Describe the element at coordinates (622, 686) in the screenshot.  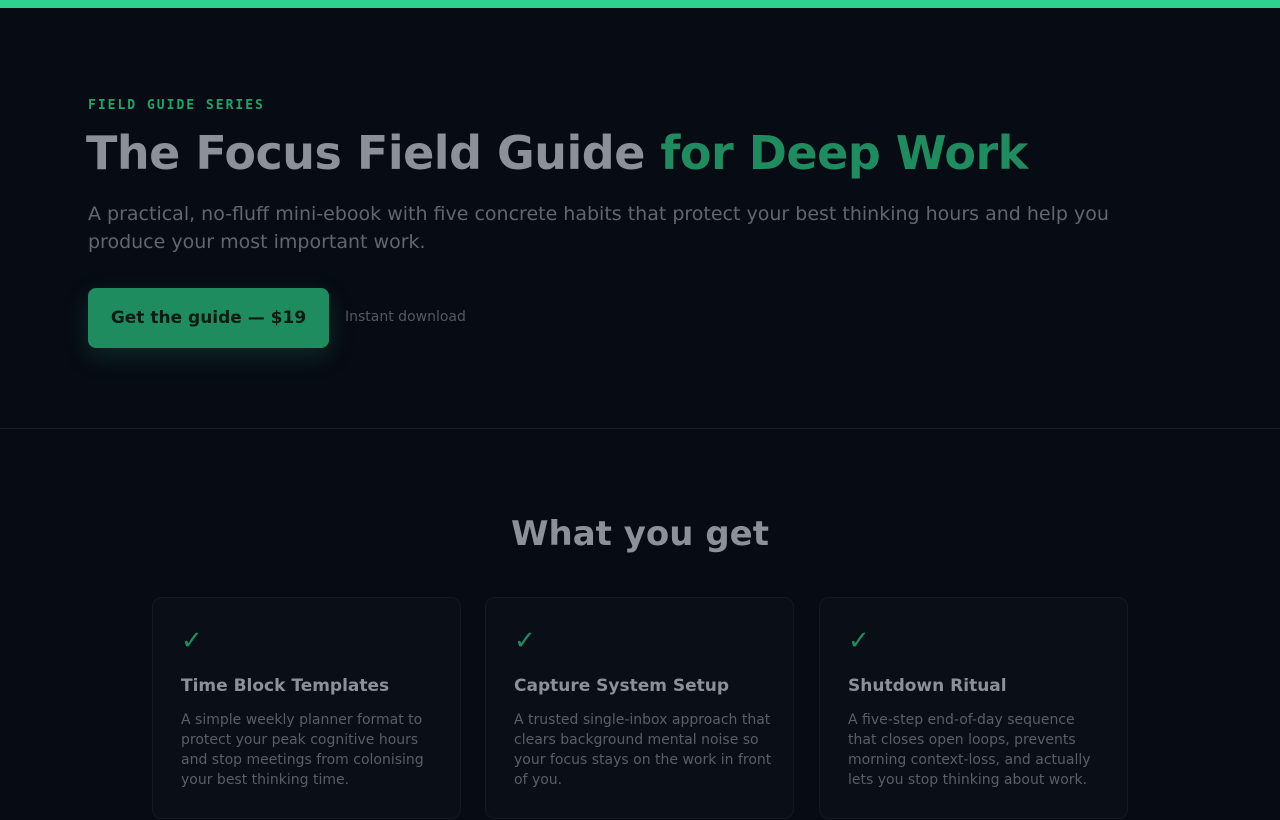
I see `feature-card-title: Capture System Setup` at that location.